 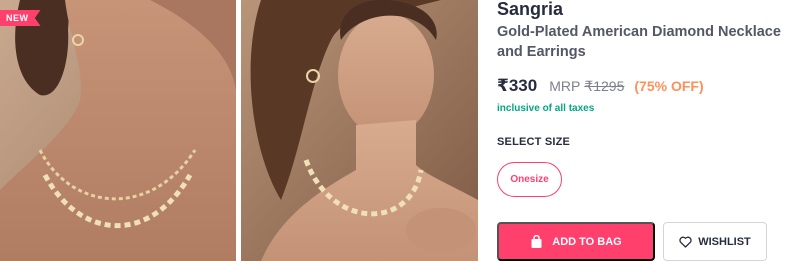 I want to click on selling-price: ₹330, so click(x=517, y=85).